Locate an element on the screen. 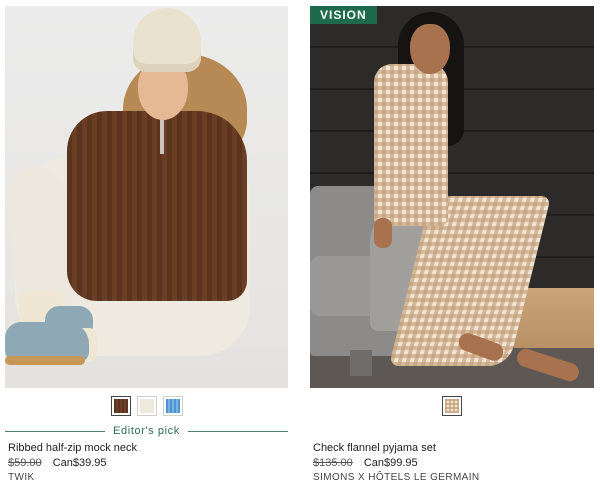  sale-price: Can$99.95 is located at coordinates (390, 463).